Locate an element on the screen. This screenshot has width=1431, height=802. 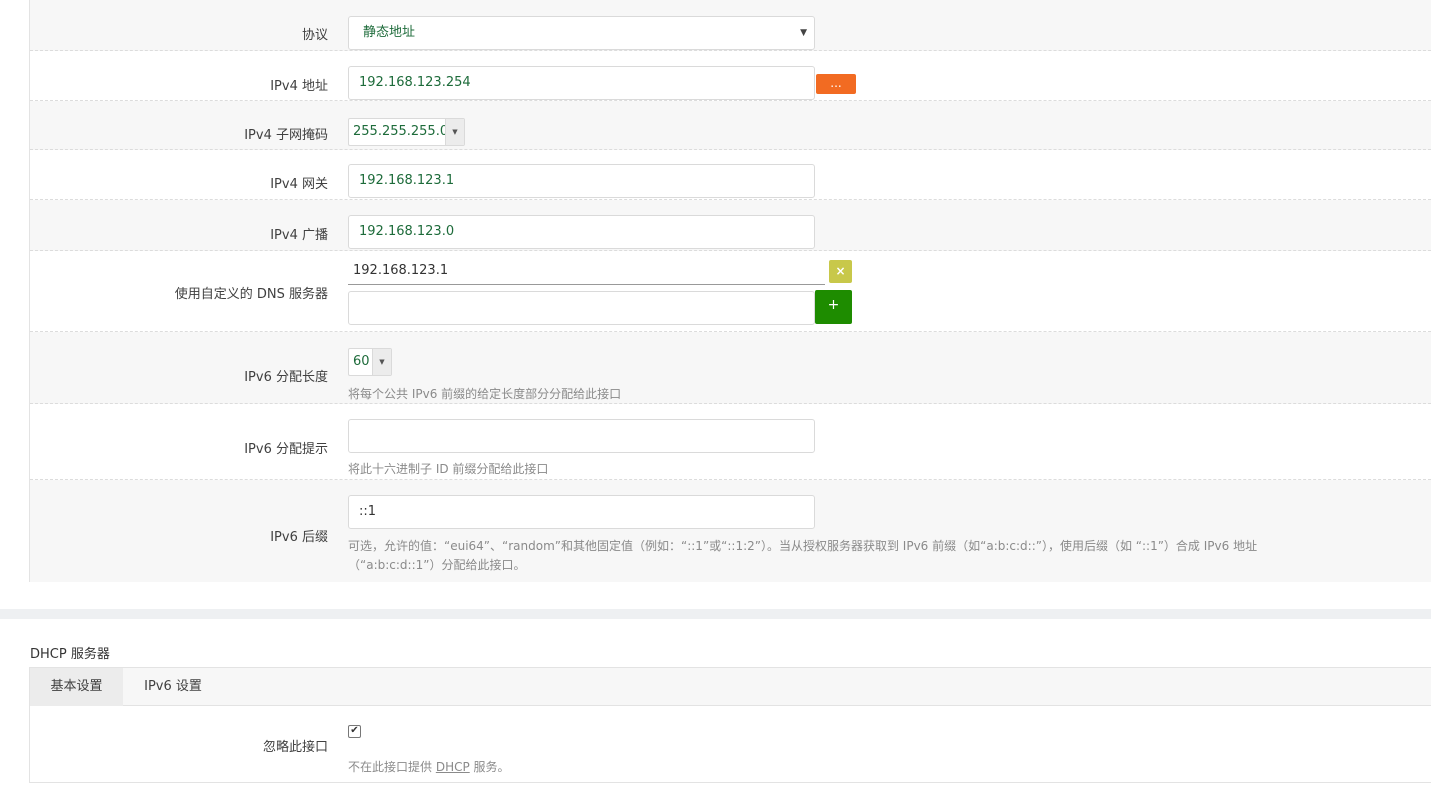
dhcp-section-title: DHCP 服务器 is located at coordinates (70, 654).